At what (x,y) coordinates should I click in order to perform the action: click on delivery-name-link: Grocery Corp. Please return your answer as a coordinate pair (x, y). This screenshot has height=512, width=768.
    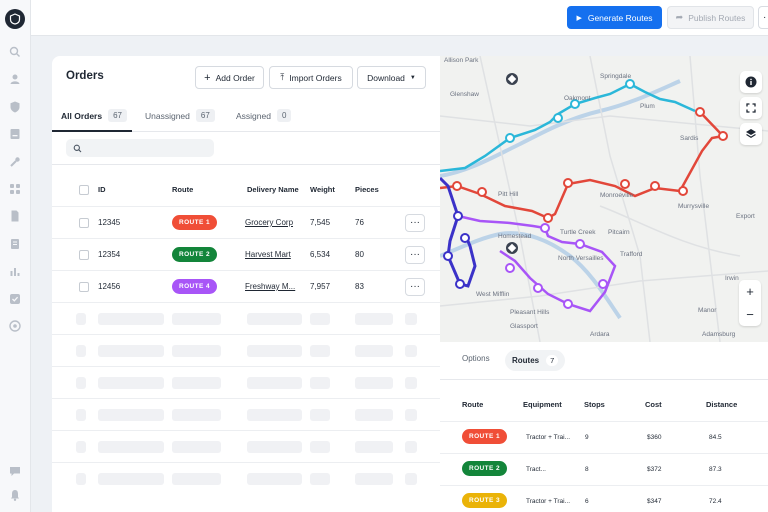
    Looking at the image, I should click on (269, 222).